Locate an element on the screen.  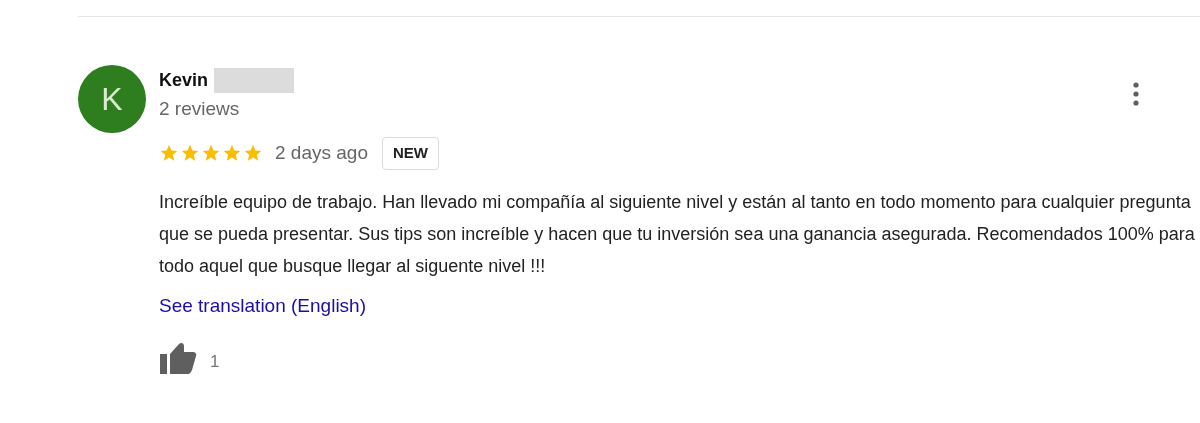
thumbs-up-icon is located at coordinates (178, 358).